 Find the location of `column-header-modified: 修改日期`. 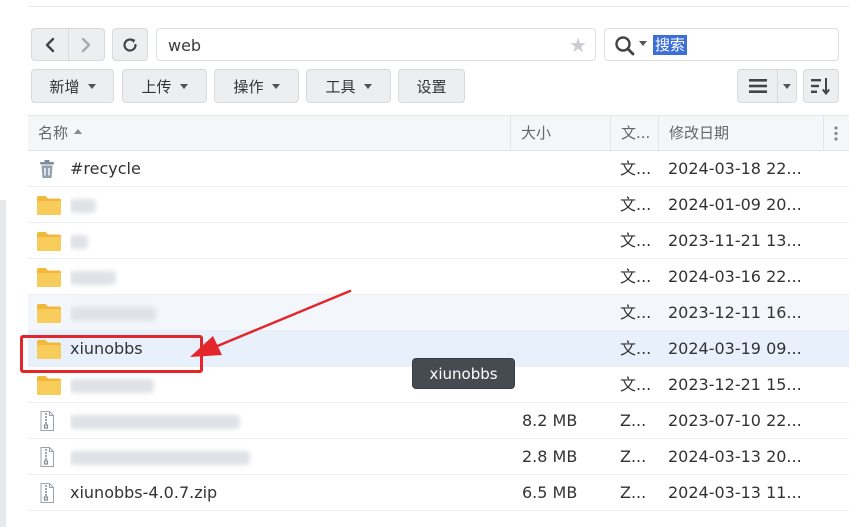

column-header-modified: 修改日期 is located at coordinates (740, 133).